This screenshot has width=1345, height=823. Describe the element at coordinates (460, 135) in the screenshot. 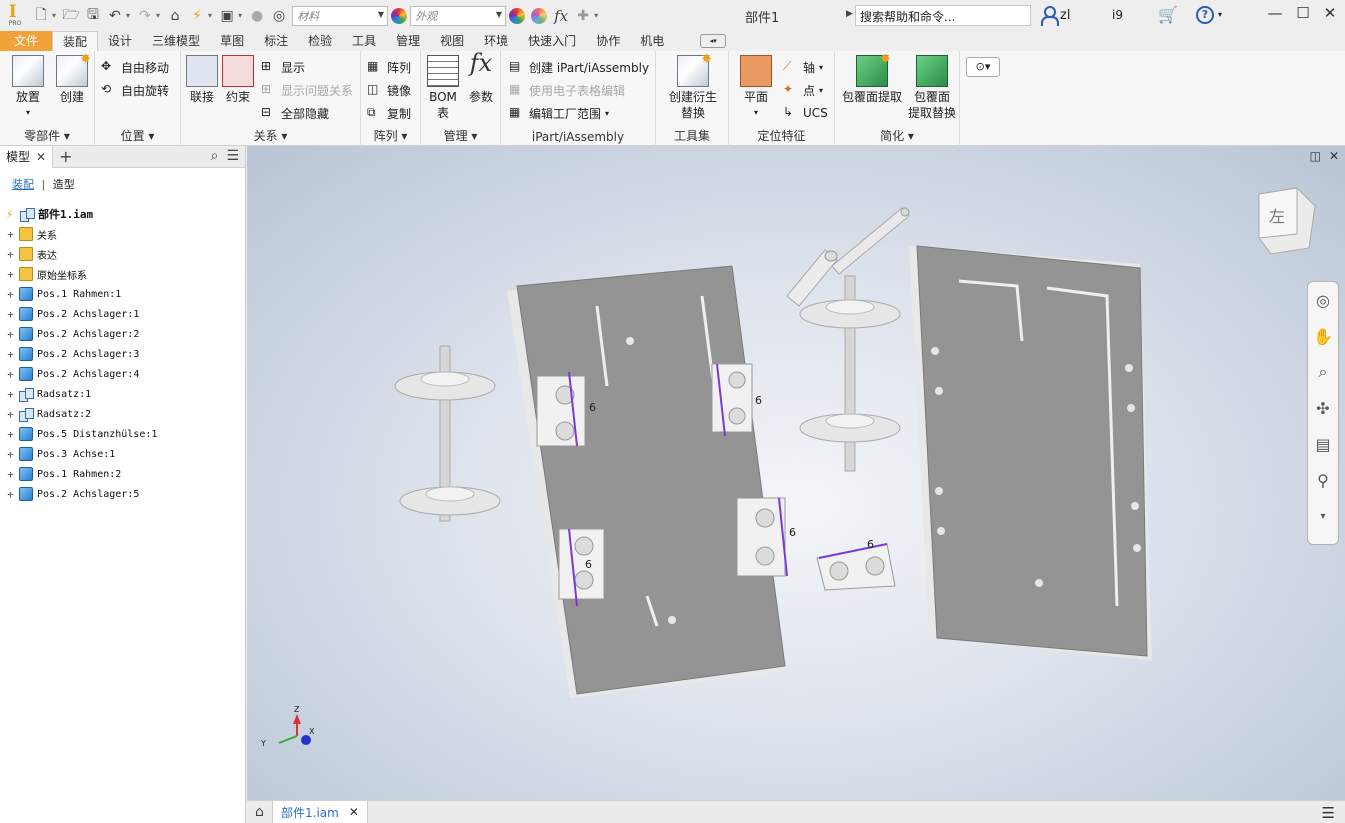

I see `group-label-manage: 管理 ▾` at that location.